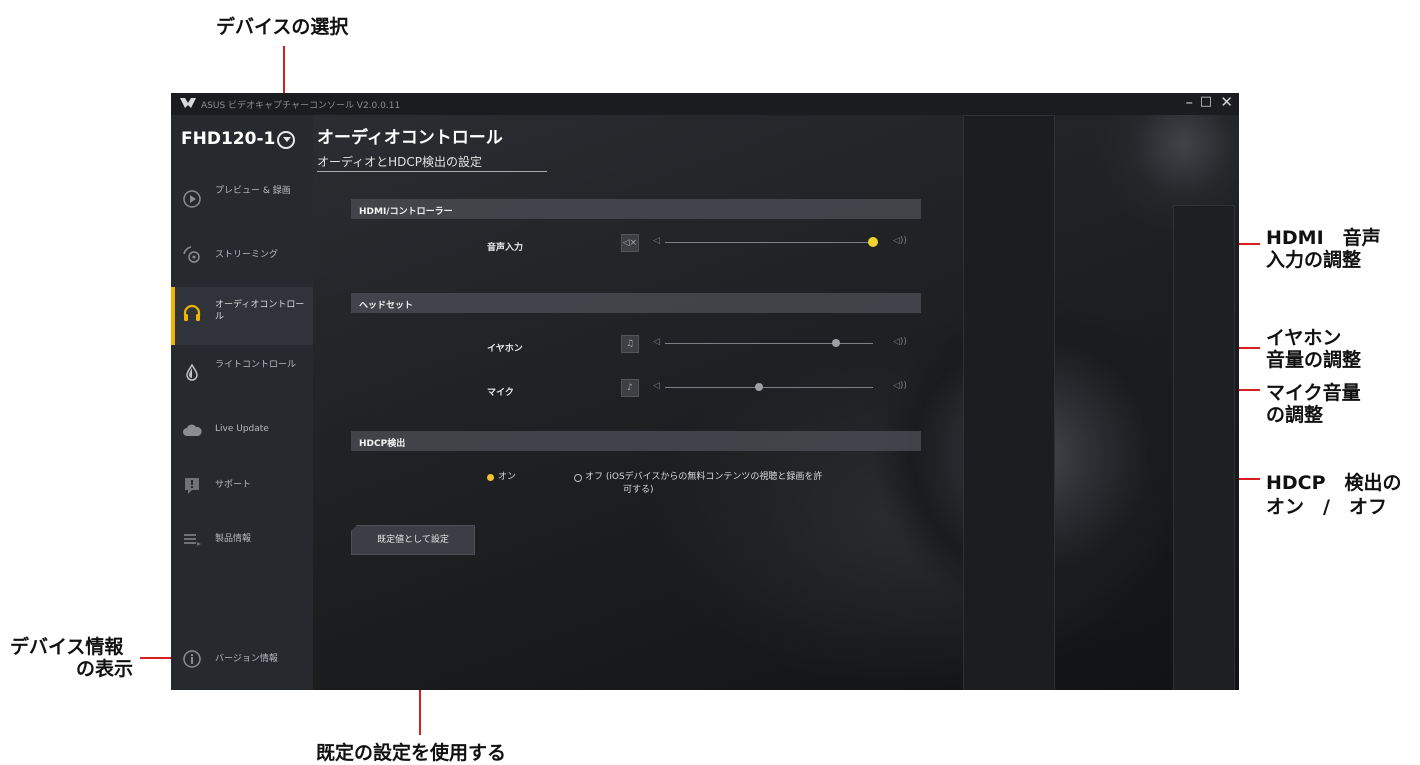 This screenshot has height=765, width=1420. What do you see at coordinates (253, 191) in the screenshot?
I see `sidebar-item-label: プレビュー & 録画` at bounding box center [253, 191].